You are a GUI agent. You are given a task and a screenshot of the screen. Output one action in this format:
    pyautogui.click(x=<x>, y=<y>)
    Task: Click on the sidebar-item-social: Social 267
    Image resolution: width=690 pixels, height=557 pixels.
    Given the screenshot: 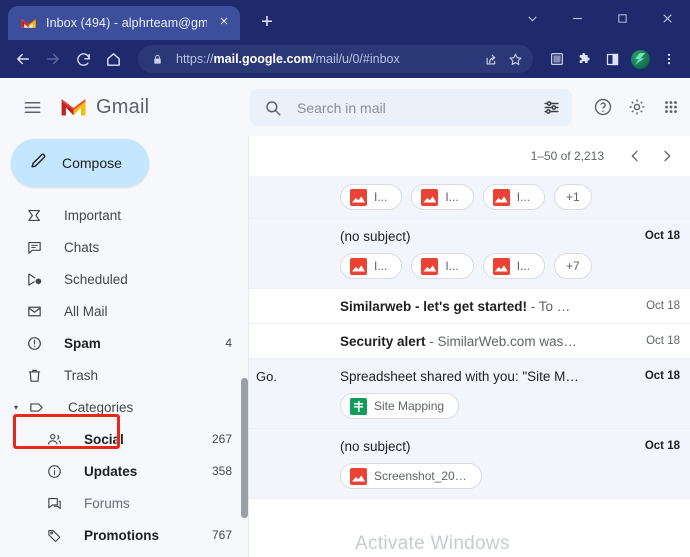 What is the action you would take?
    pyautogui.click(x=124, y=439)
    